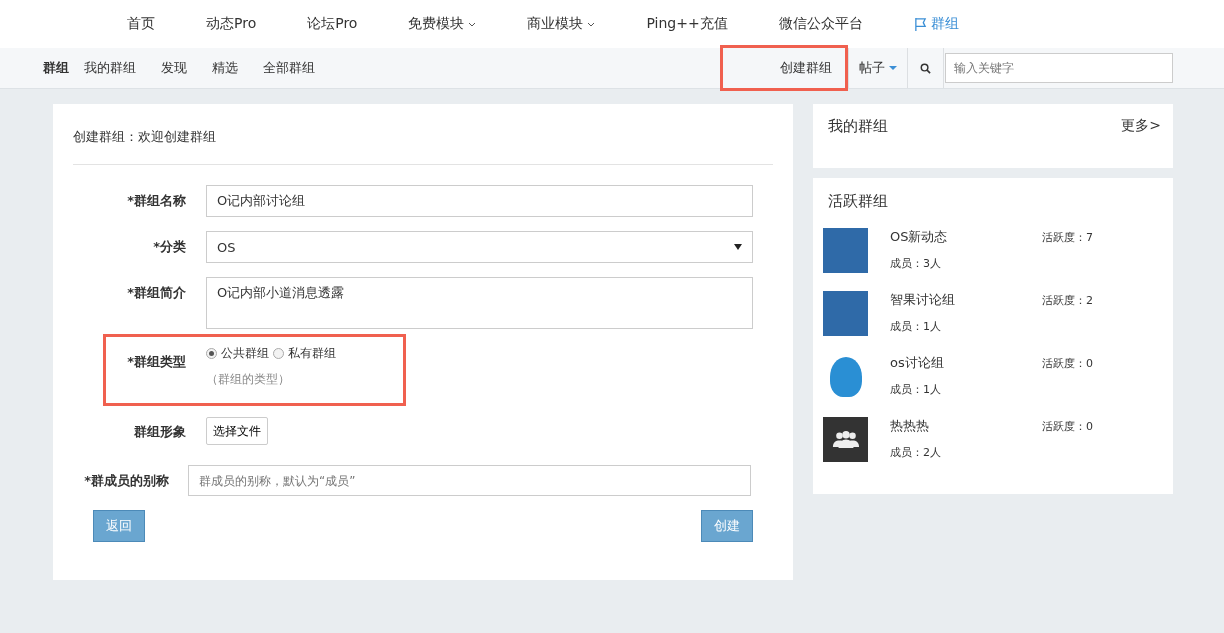  What do you see at coordinates (858, 126) in the screenshot?
I see `card-title: 我的群组` at bounding box center [858, 126].